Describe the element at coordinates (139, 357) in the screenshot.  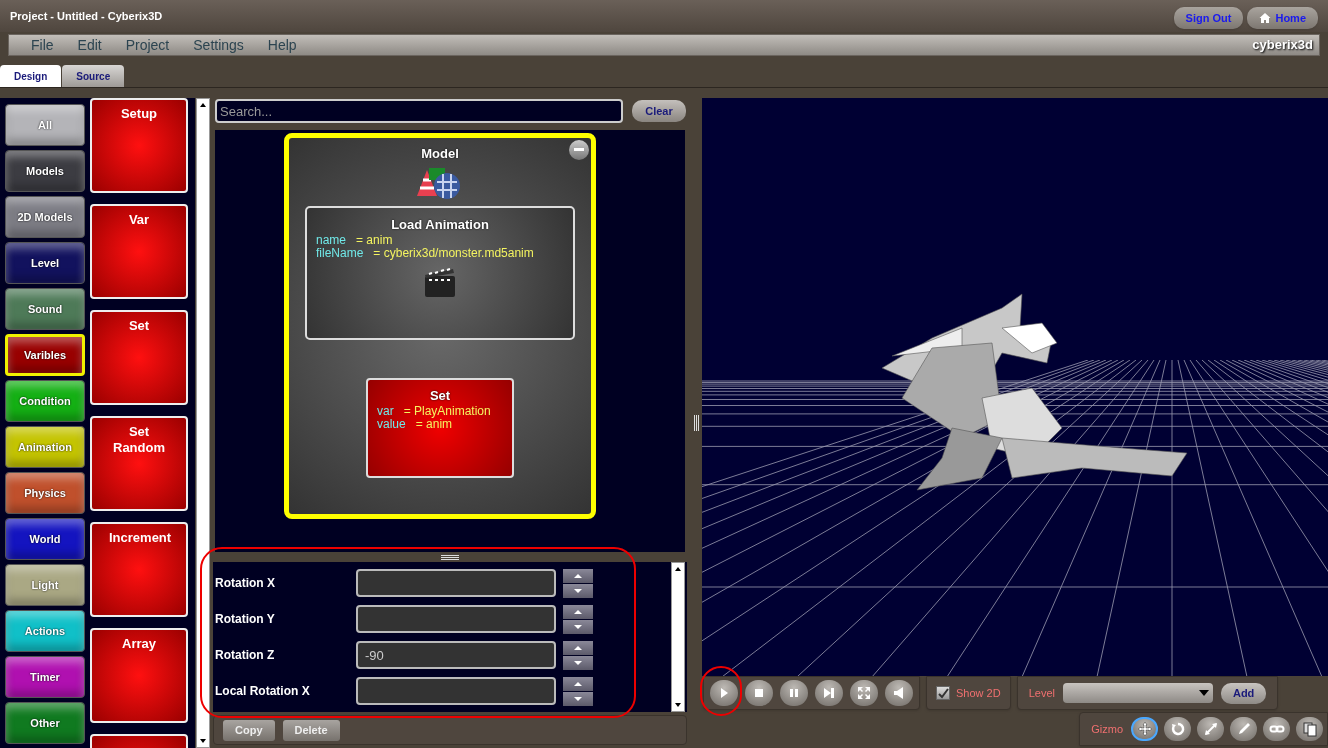
I see `block-tile: Set` at that location.